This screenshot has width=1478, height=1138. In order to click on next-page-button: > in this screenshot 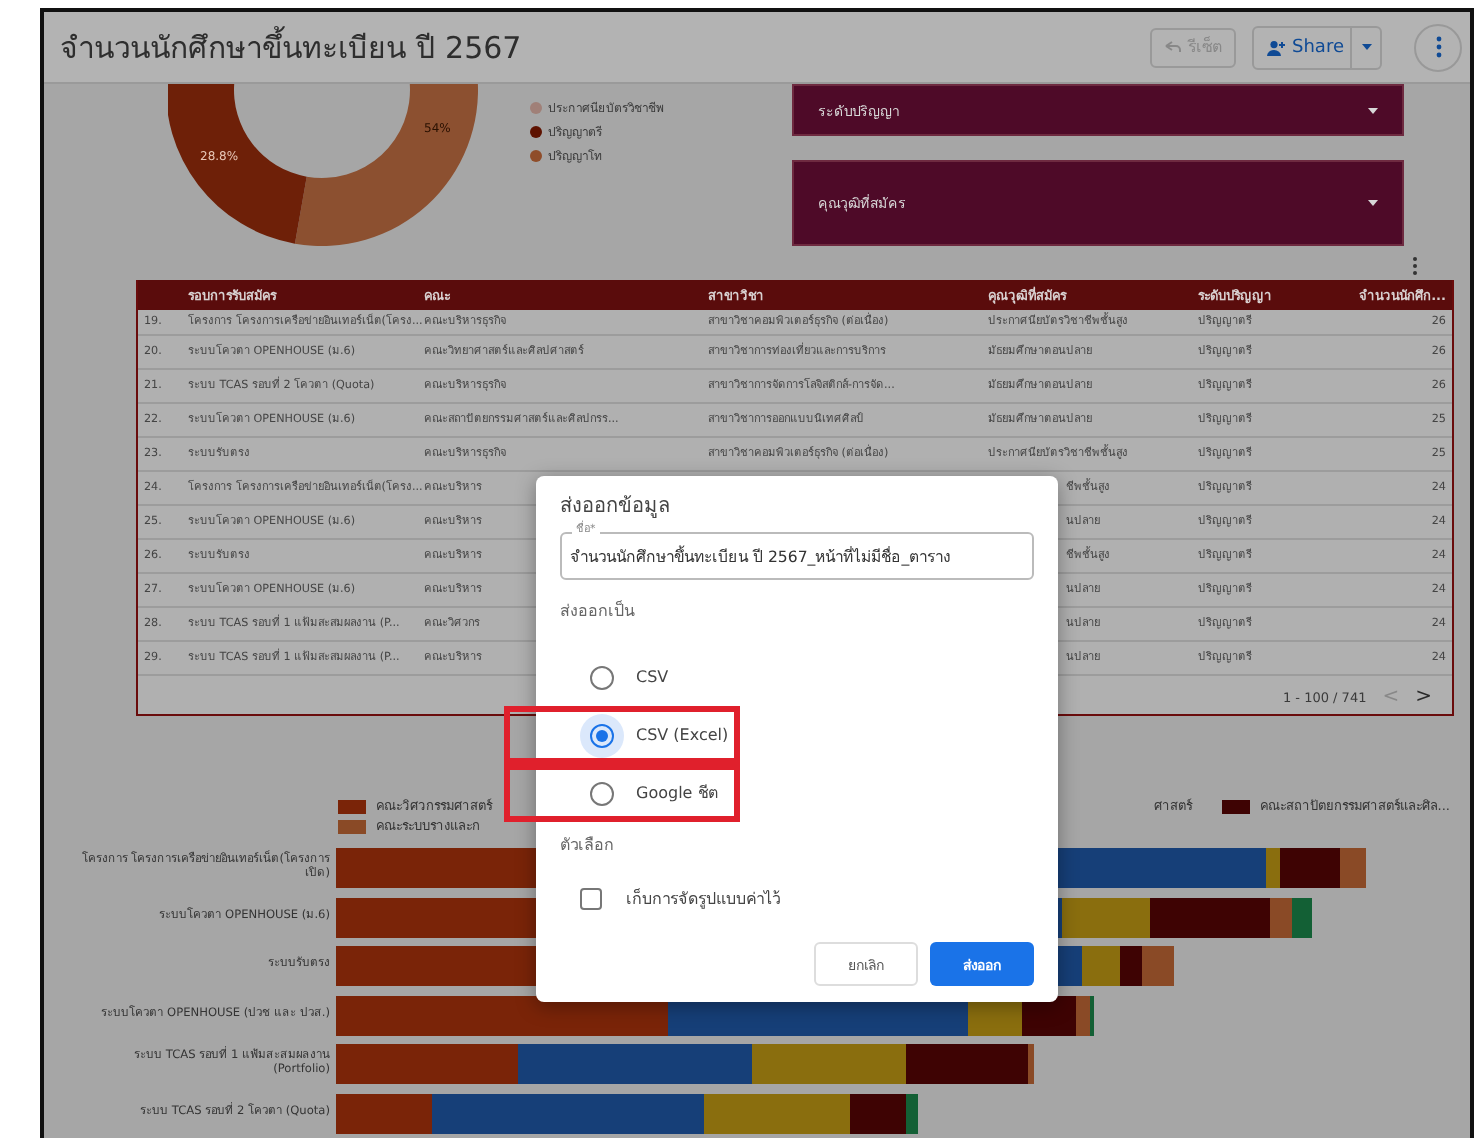, I will do `click(1423, 698)`.